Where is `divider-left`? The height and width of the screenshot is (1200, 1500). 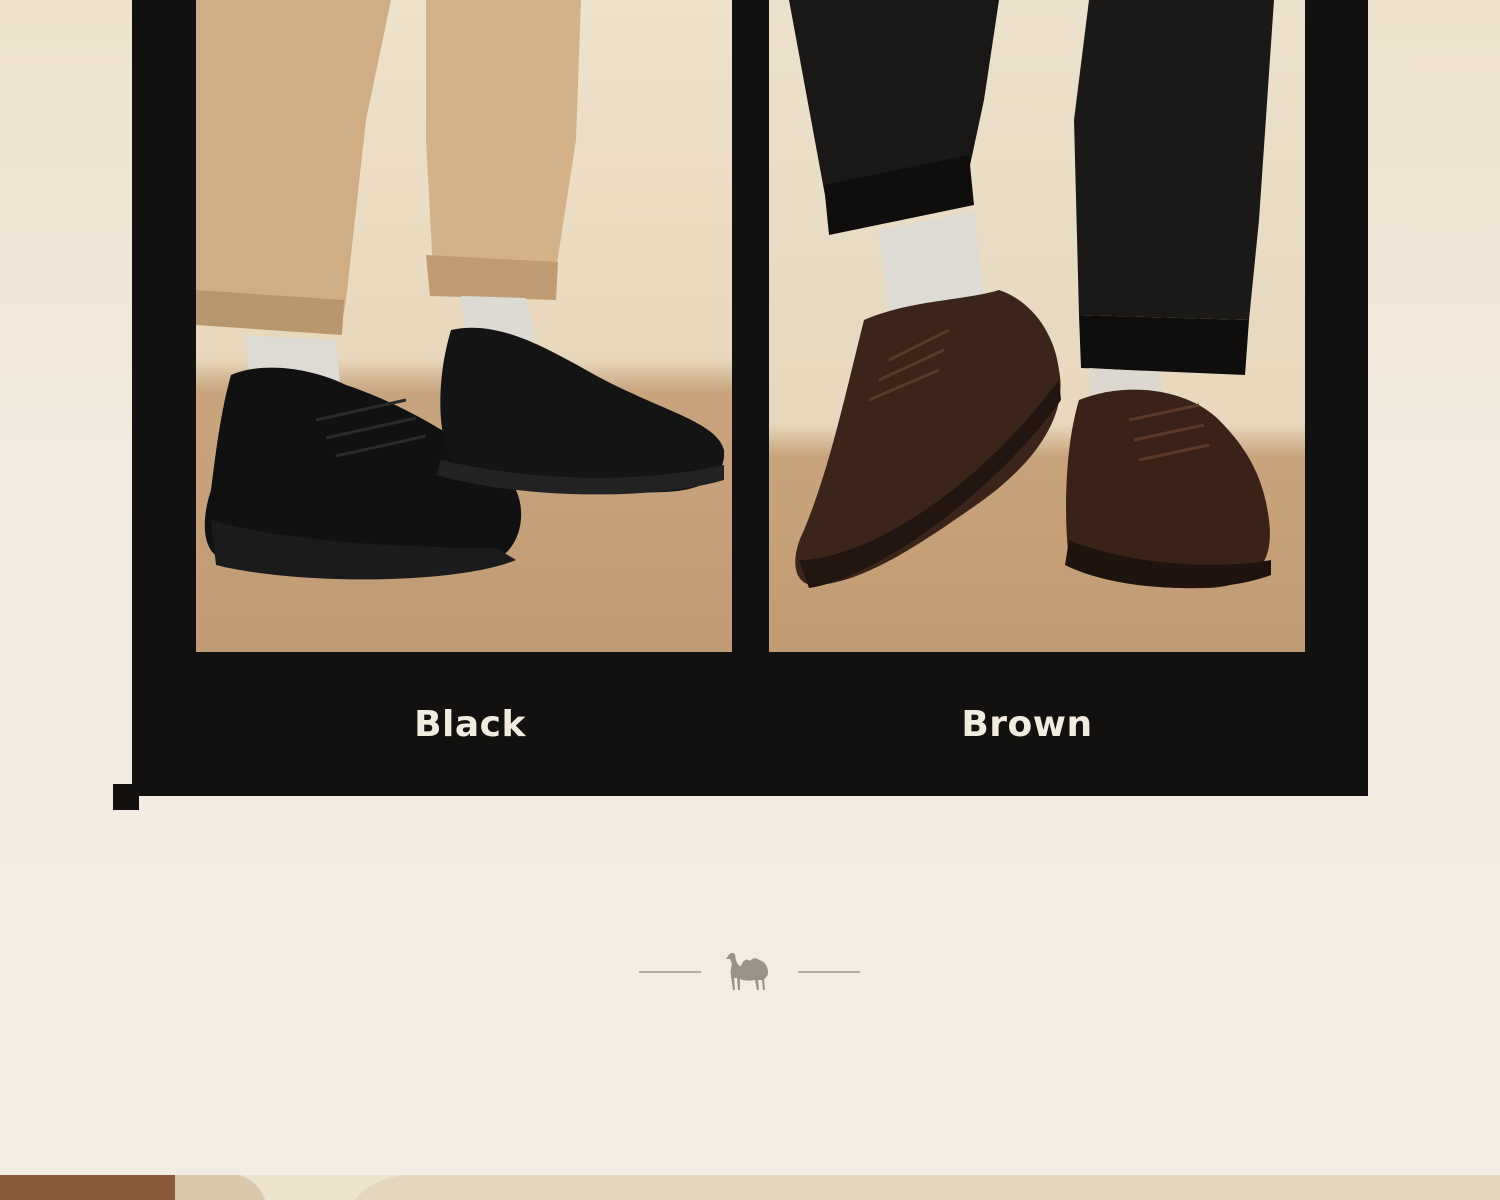 divider-left is located at coordinates (670, 972).